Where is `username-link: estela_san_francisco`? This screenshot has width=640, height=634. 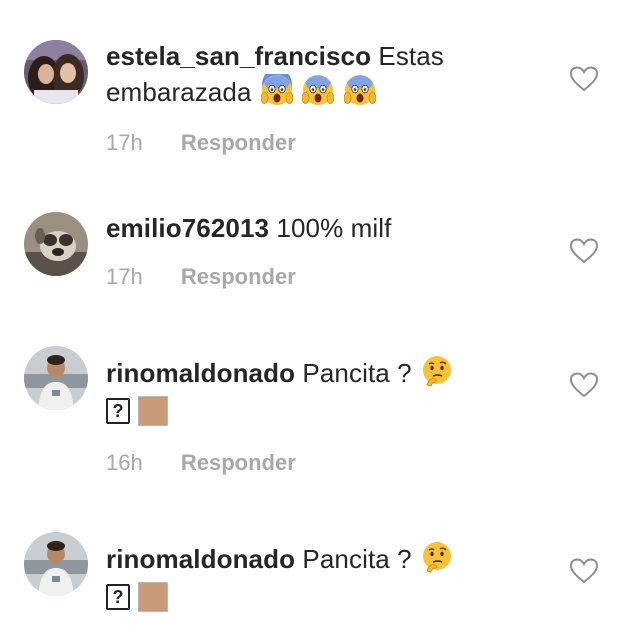
username-link: estela_san_francisco is located at coordinates (238, 56).